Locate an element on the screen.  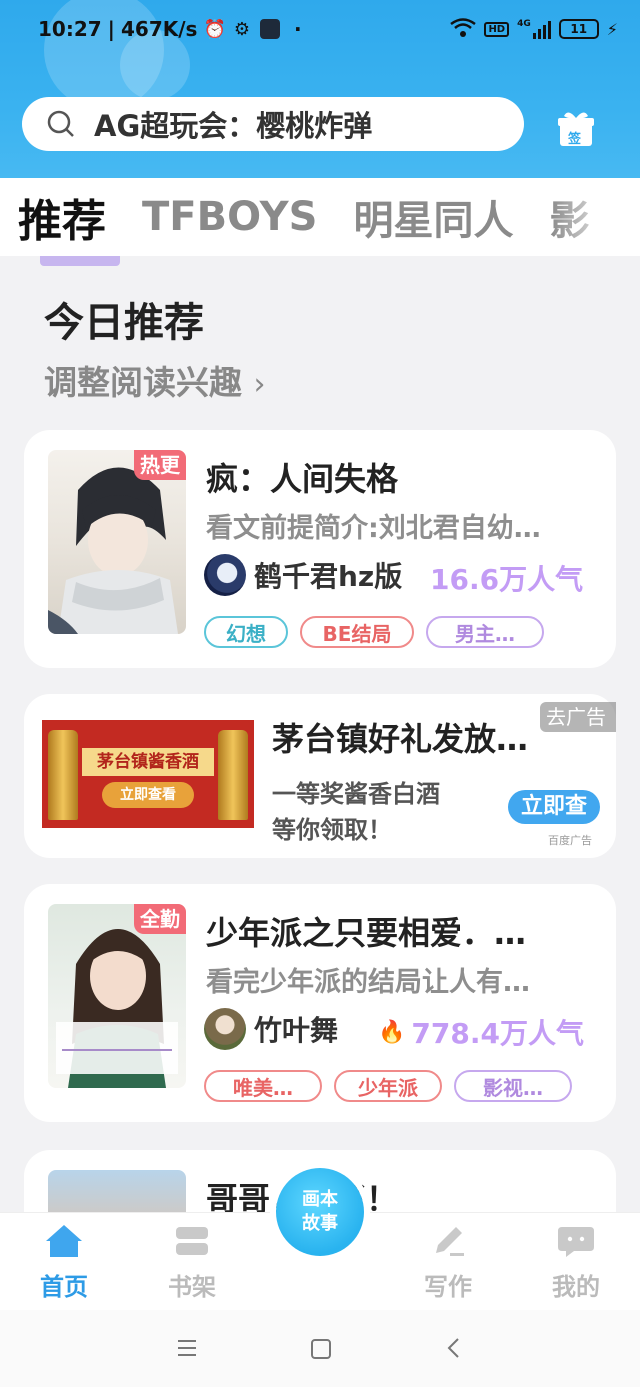
section-title: 今日推荐 is located at coordinates (124, 323).